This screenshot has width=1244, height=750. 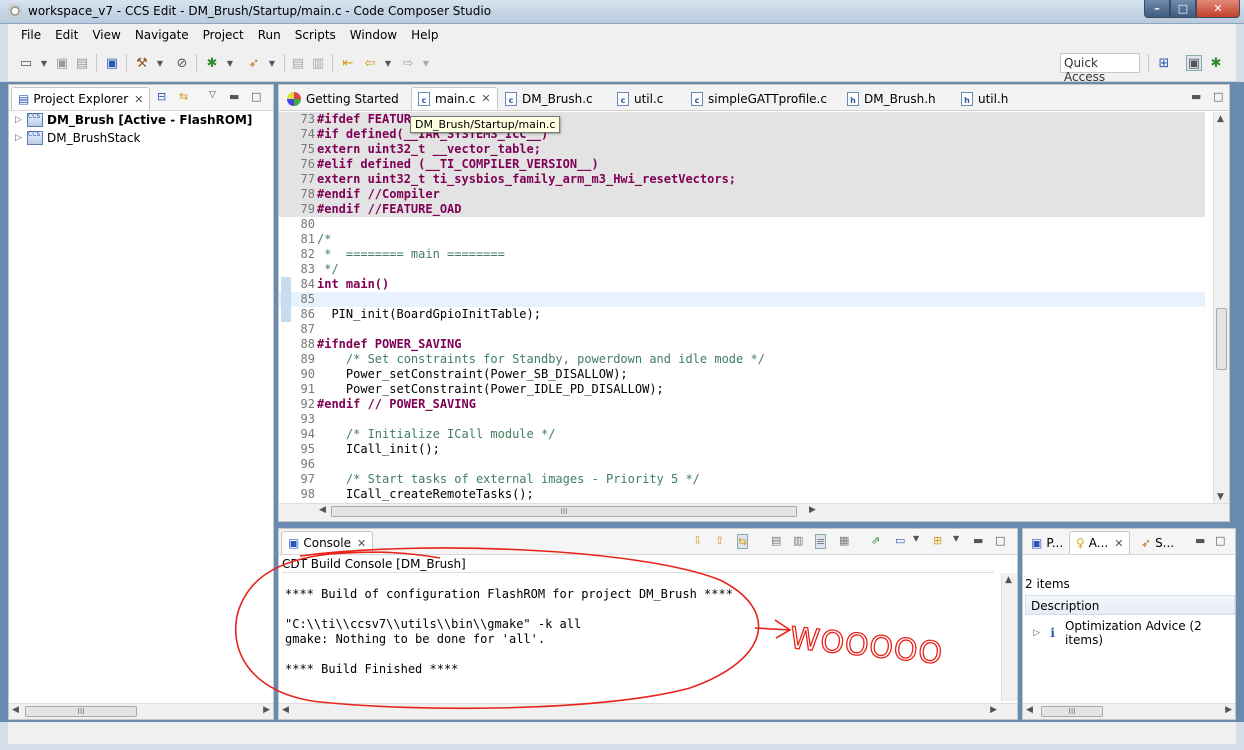 I want to click on scroll-lock-icon: ⇆, so click(x=743, y=541).